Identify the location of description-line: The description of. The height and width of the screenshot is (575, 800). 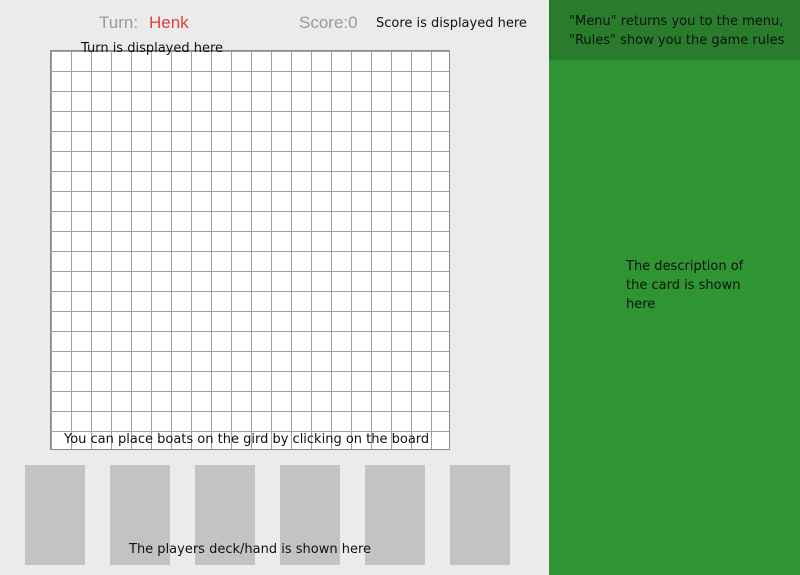
(685, 266).